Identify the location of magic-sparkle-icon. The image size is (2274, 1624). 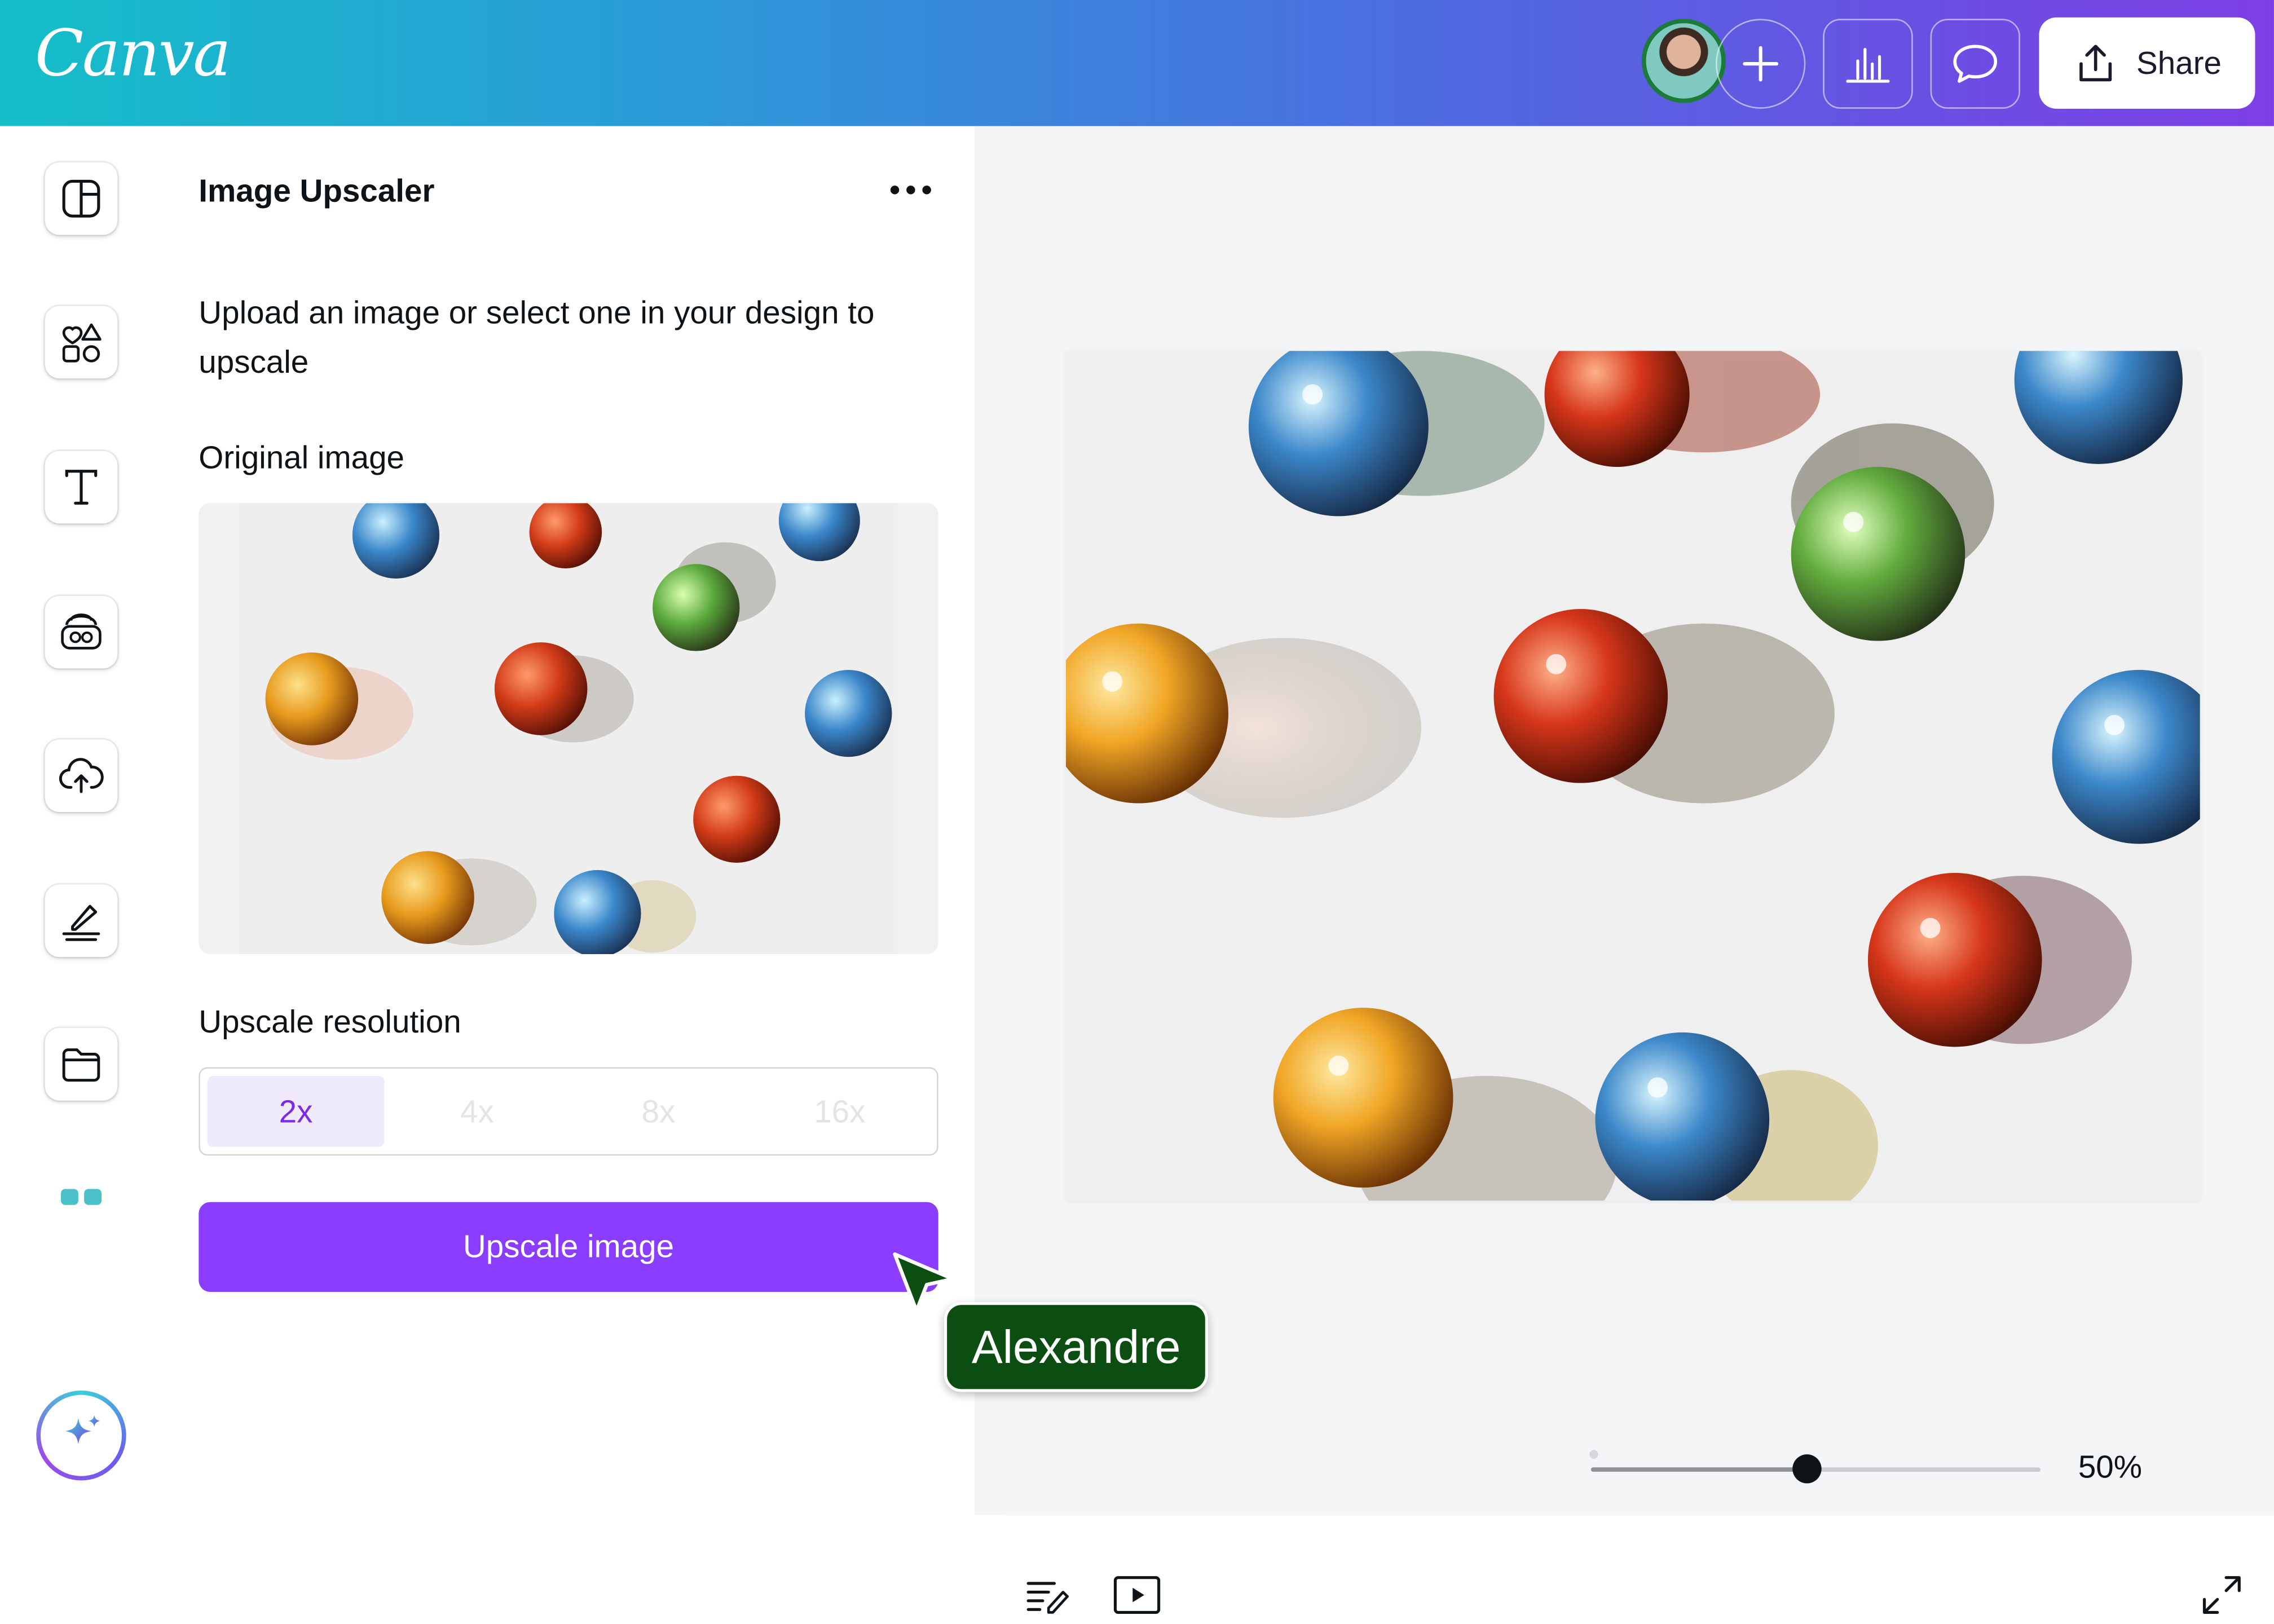
(82, 1430).